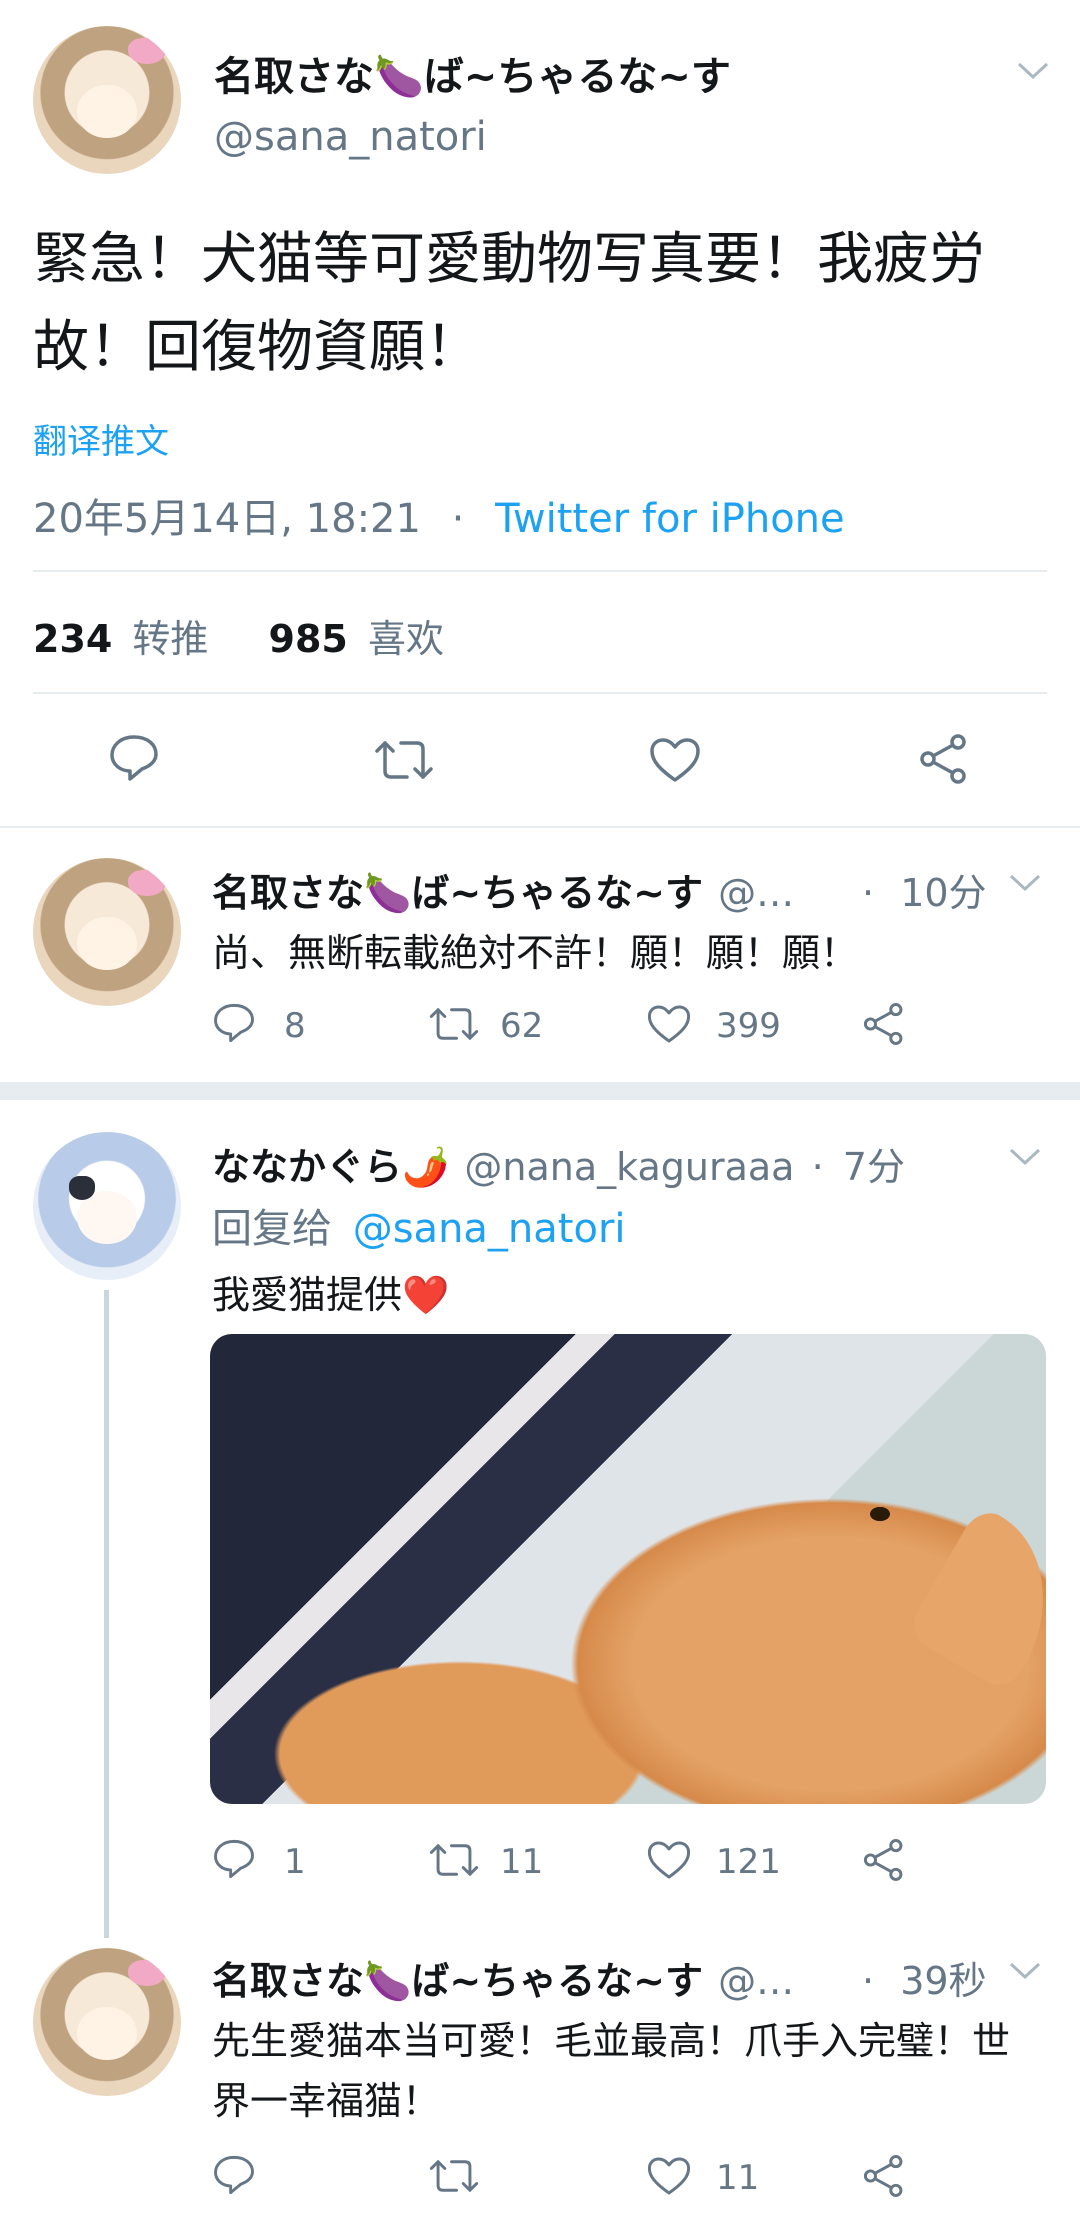  Describe the element at coordinates (106, 1614) in the screenshot. I see `thread-line` at that location.